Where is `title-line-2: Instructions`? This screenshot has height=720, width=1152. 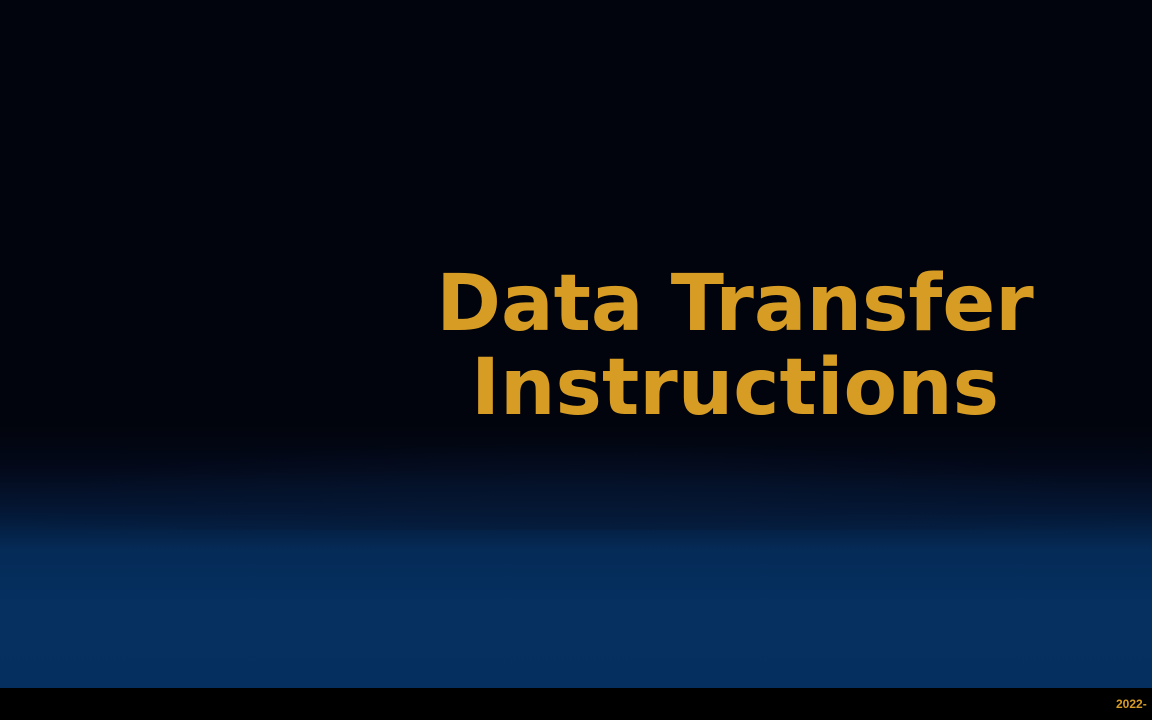 title-line-2: Instructions is located at coordinates (735, 388).